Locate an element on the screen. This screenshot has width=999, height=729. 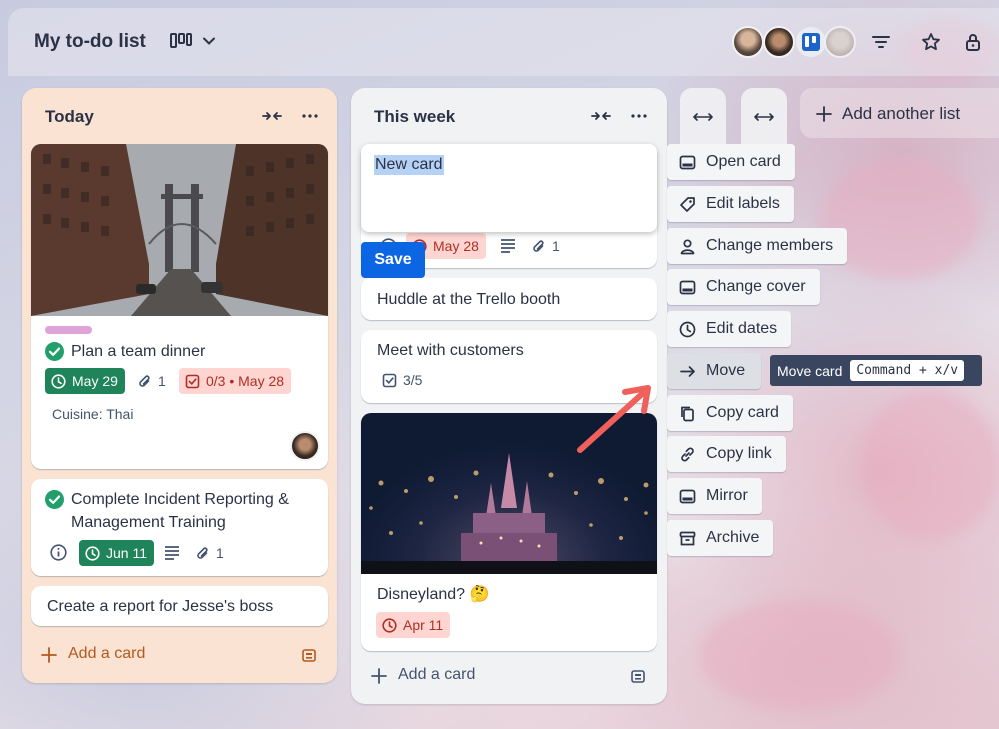
menu-label: Mirror is located at coordinates (727, 495).